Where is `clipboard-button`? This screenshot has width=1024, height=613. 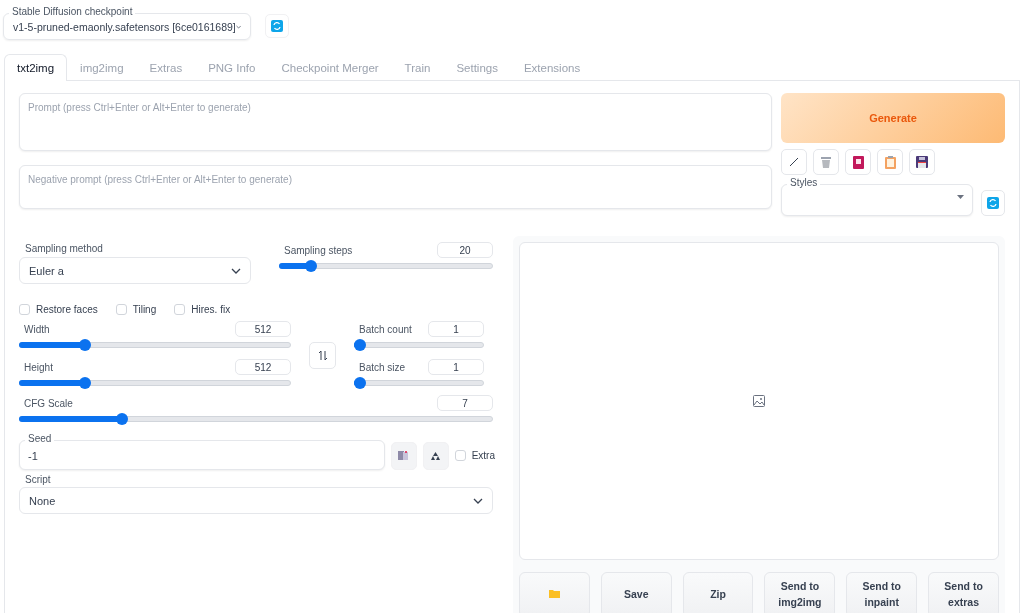
clipboard-button is located at coordinates (890, 162).